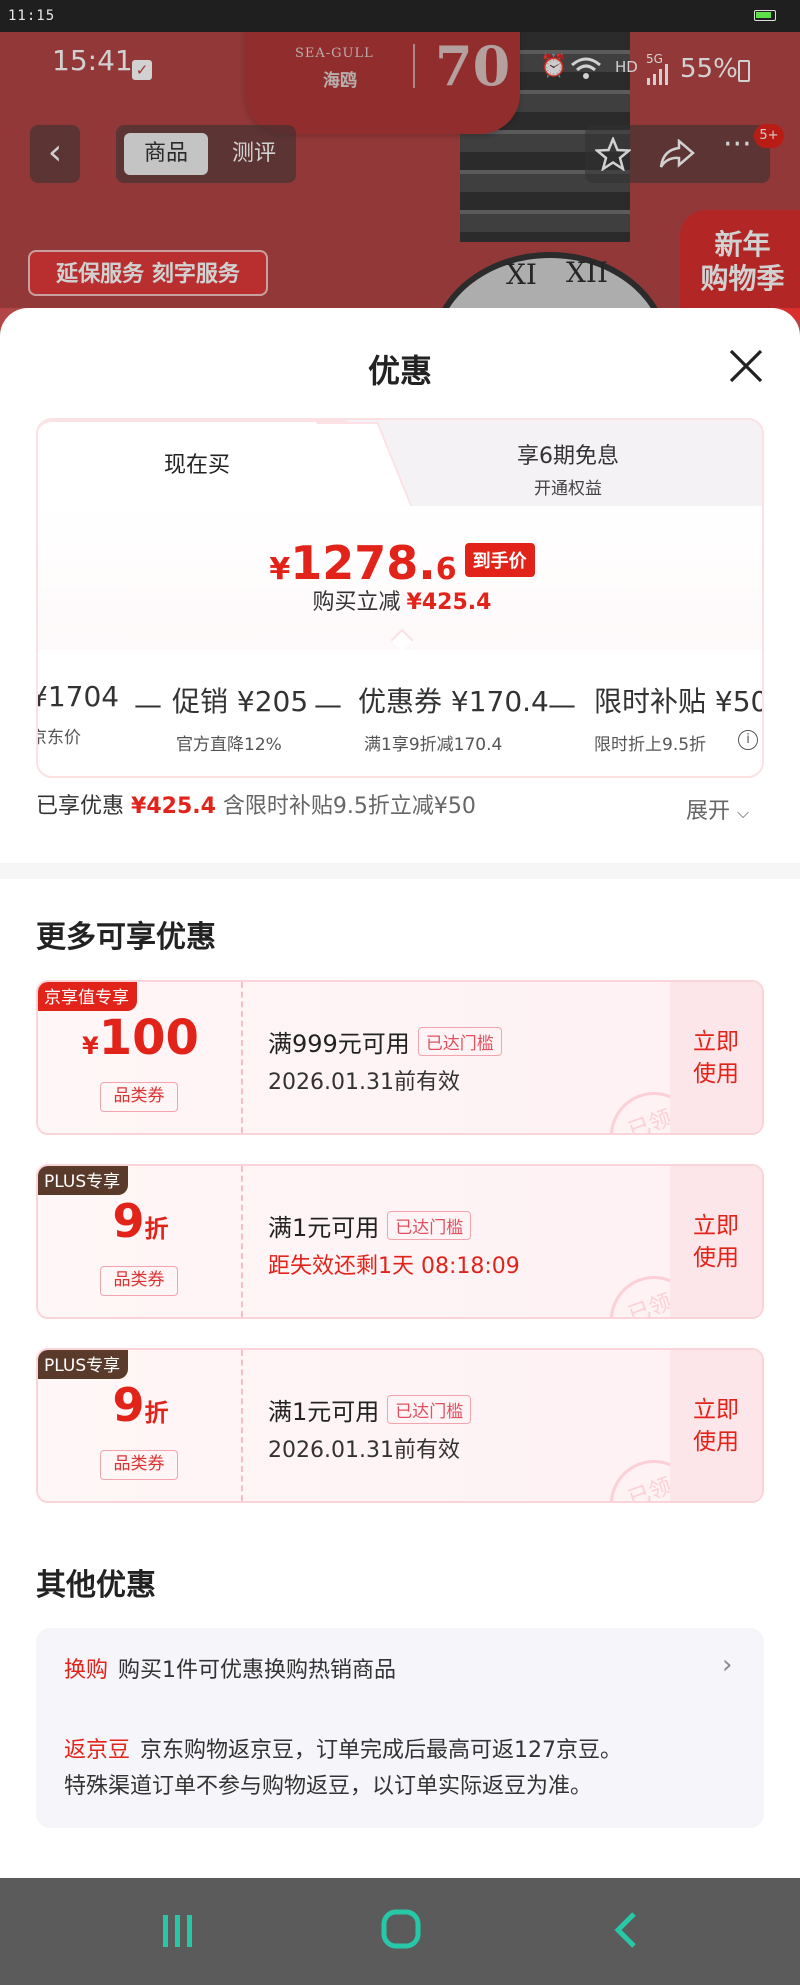  Describe the element at coordinates (394, 1266) in the screenshot. I see `coupon-countdown: 距失效还剩1天 08:18:09` at that location.